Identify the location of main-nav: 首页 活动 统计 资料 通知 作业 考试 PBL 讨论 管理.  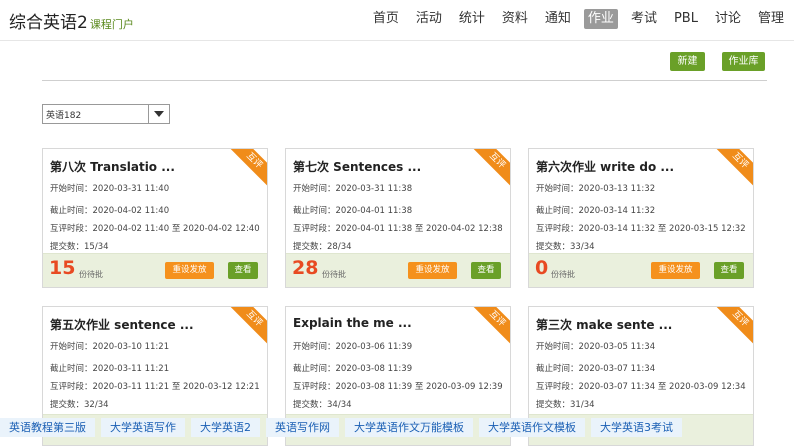
(574, 19).